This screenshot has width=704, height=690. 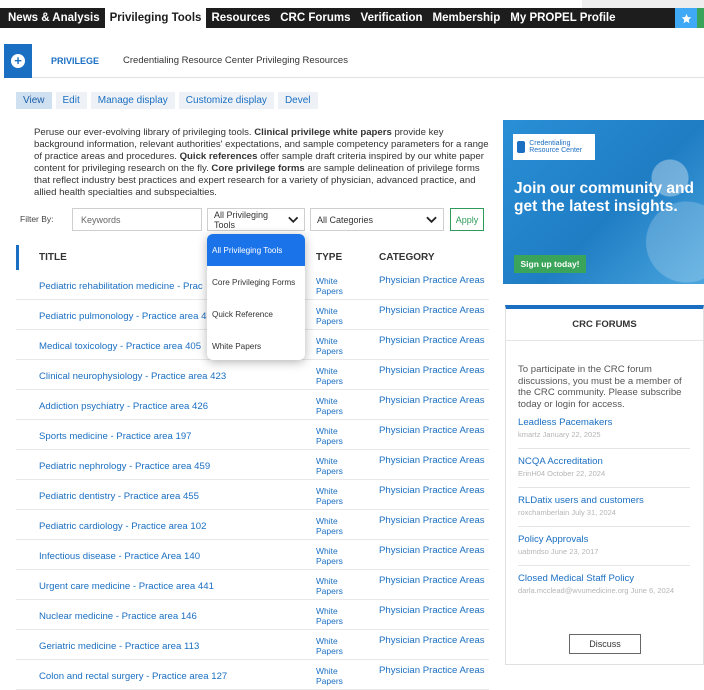 I want to click on tab-manage-display: Manage display, so click(x=132, y=100).